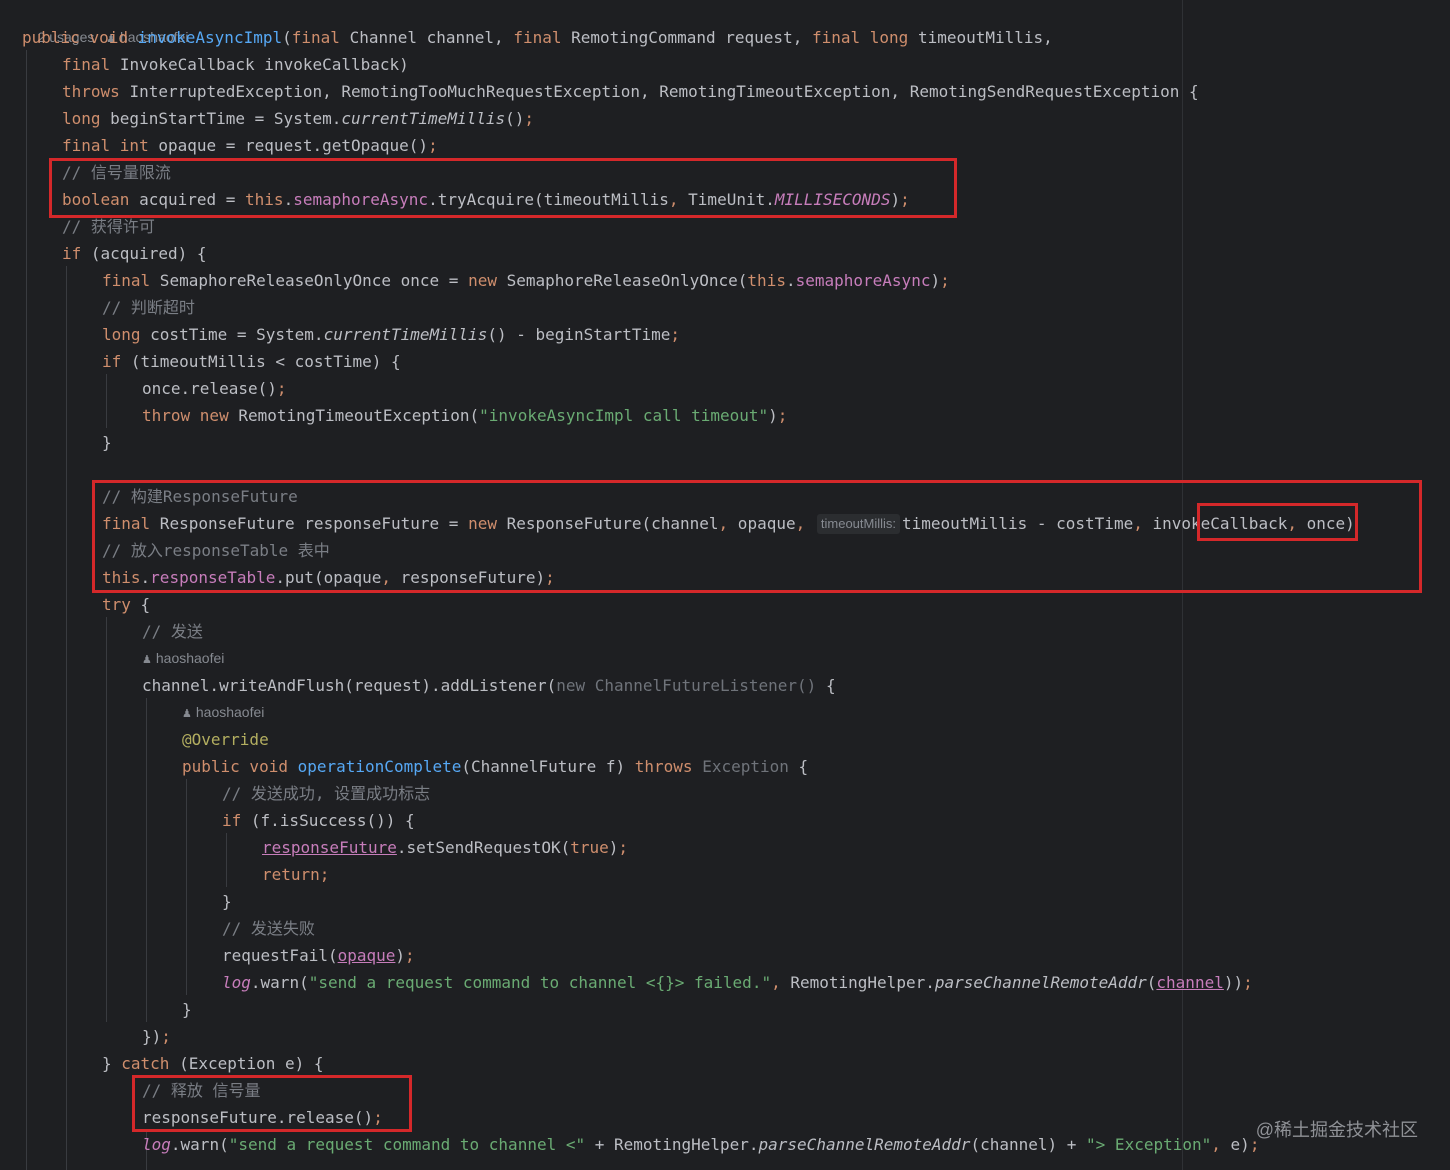 The height and width of the screenshot is (1170, 1450). What do you see at coordinates (105, 22) in the screenshot?
I see `usages-hint: 2 usages ♟ haoshaofei` at bounding box center [105, 22].